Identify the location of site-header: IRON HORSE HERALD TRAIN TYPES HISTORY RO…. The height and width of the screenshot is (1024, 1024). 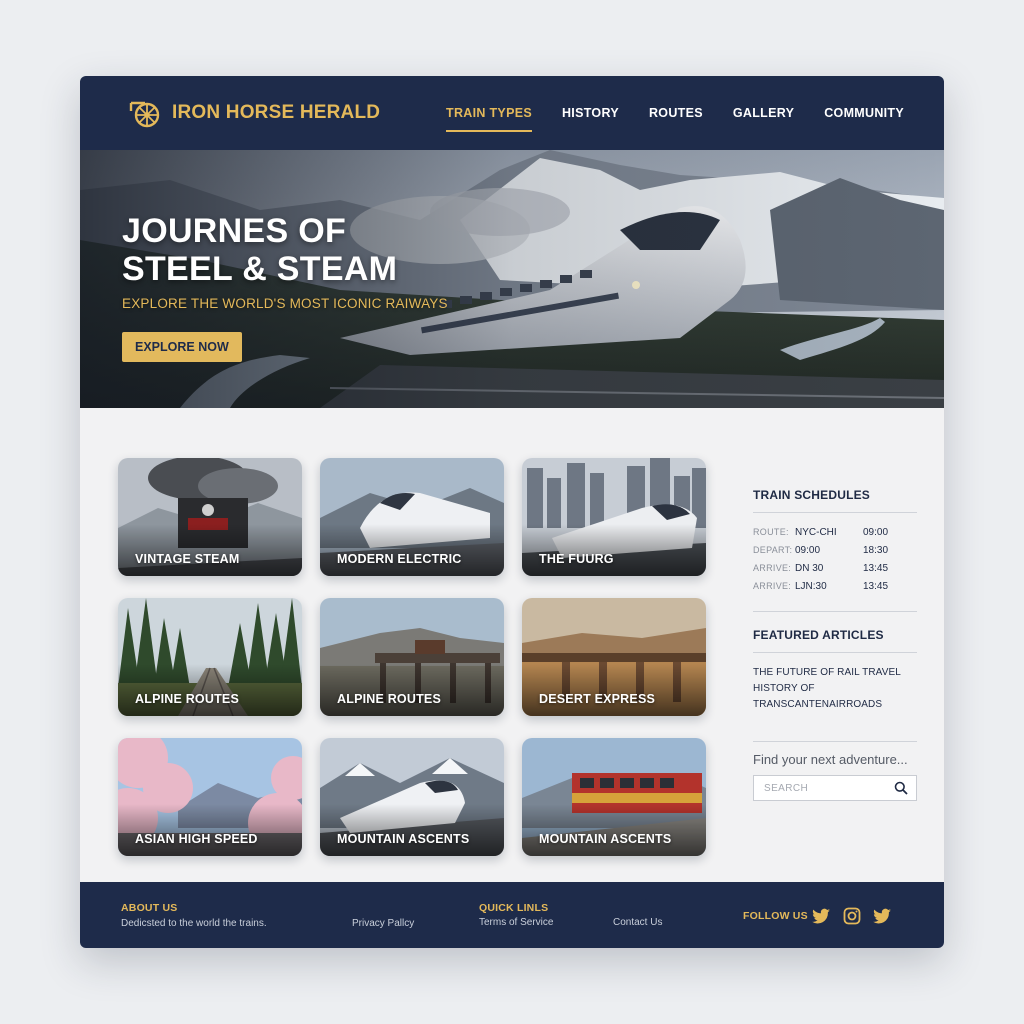
(512, 113).